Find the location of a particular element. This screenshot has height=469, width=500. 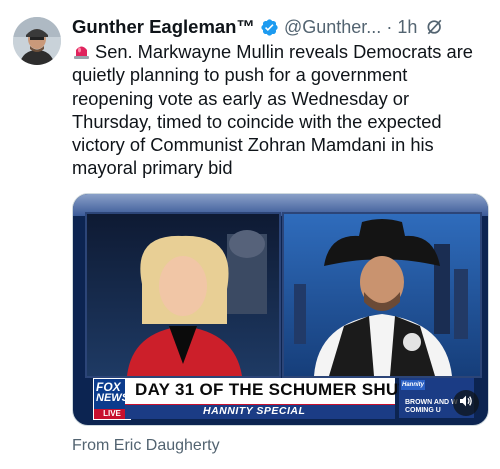

promo-line1: BROWN AND W is located at coordinates (431, 402).